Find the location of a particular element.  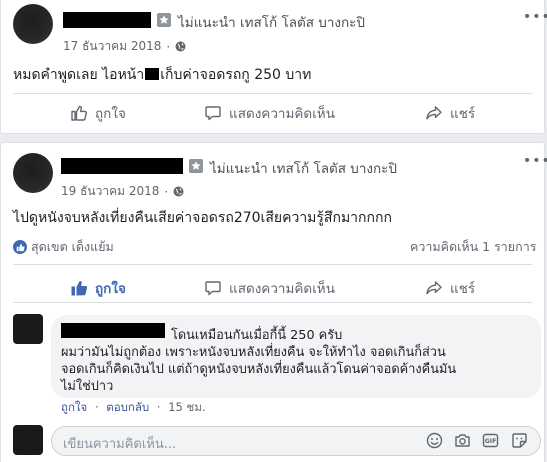

commenter-avatar is located at coordinates (28, 329).